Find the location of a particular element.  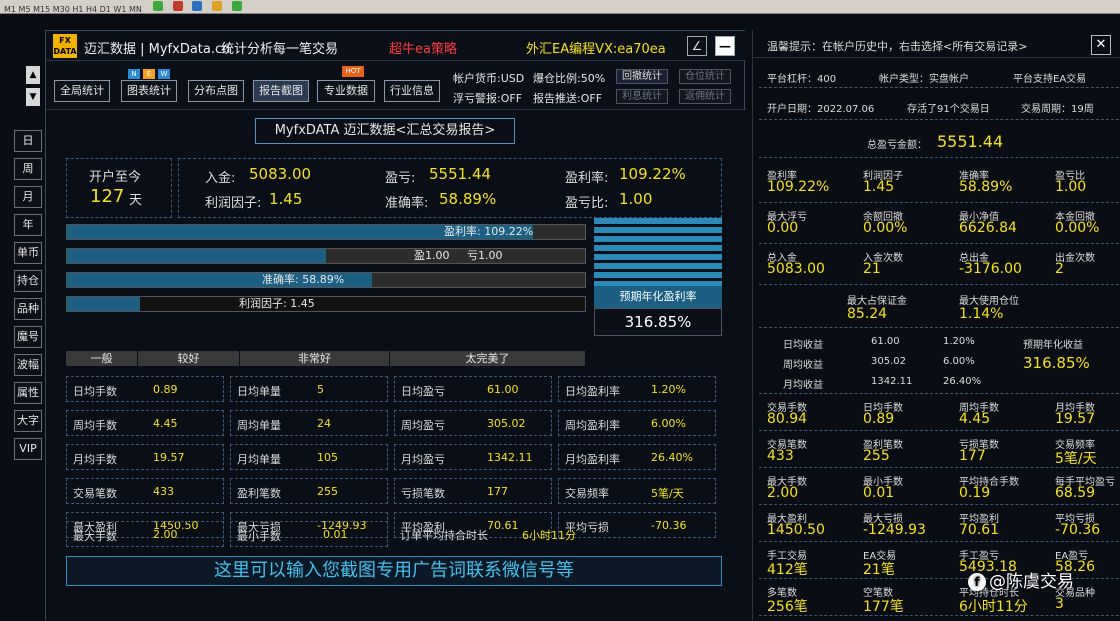

annual-value: 316.85% is located at coordinates (658, 322).